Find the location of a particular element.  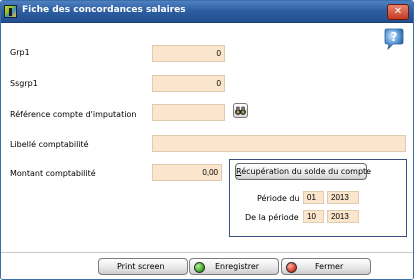

title-bar: Fiche des concordances salaires ✕ is located at coordinates (207, 12).